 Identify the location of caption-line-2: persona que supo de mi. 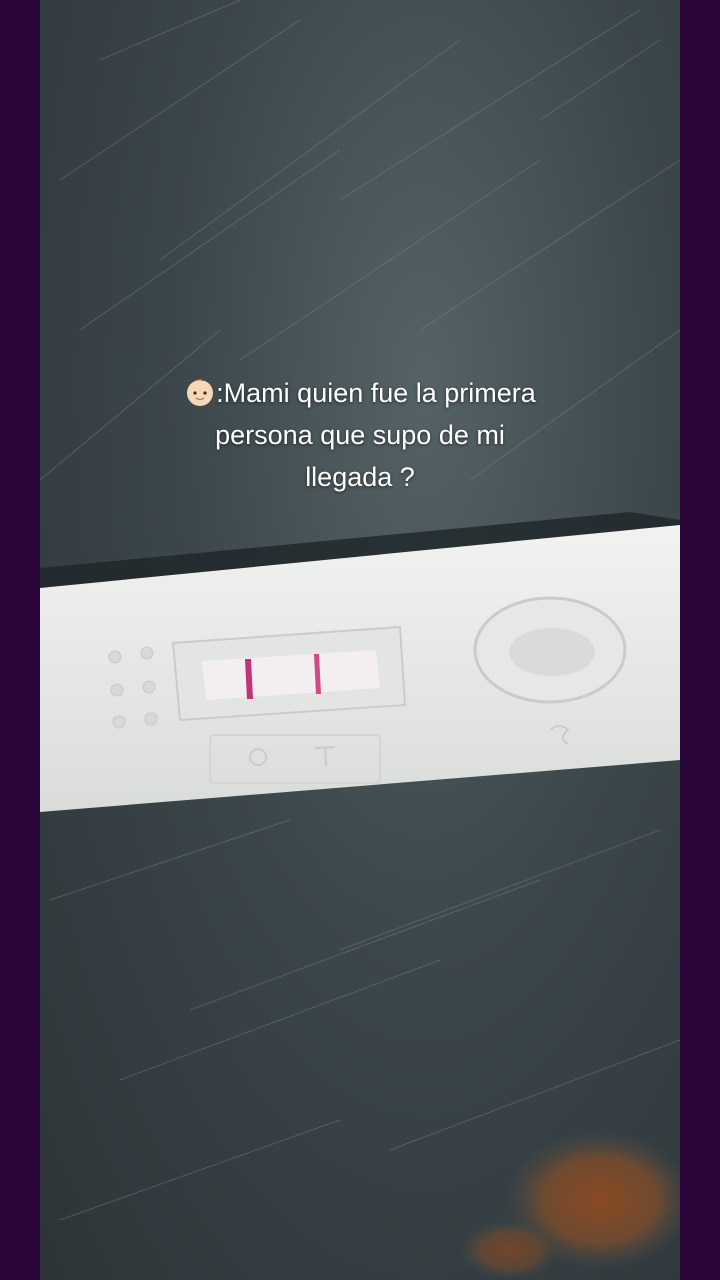
(360, 435).